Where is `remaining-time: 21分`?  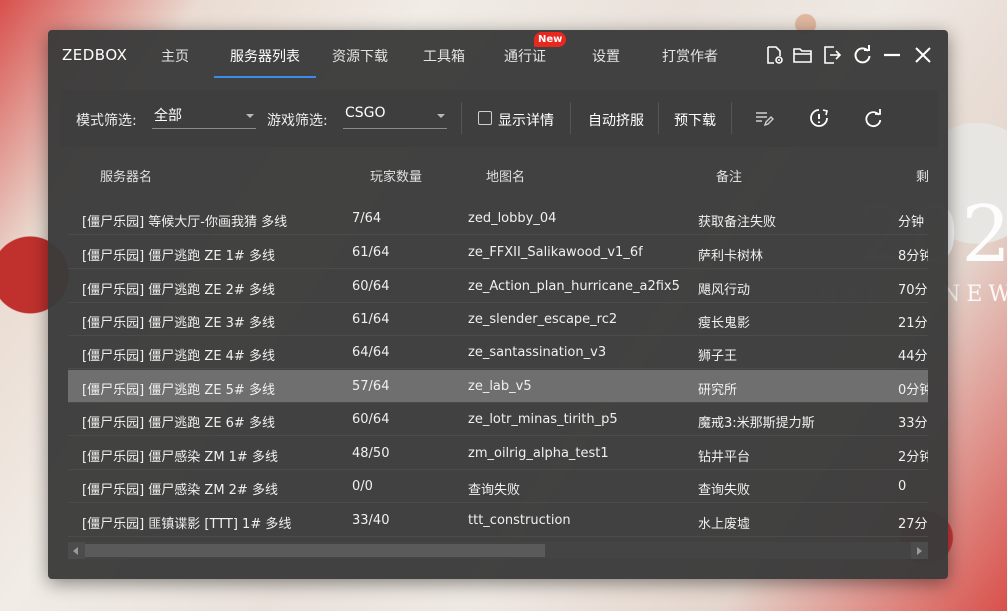
remaining-time: 21分 is located at coordinates (913, 323).